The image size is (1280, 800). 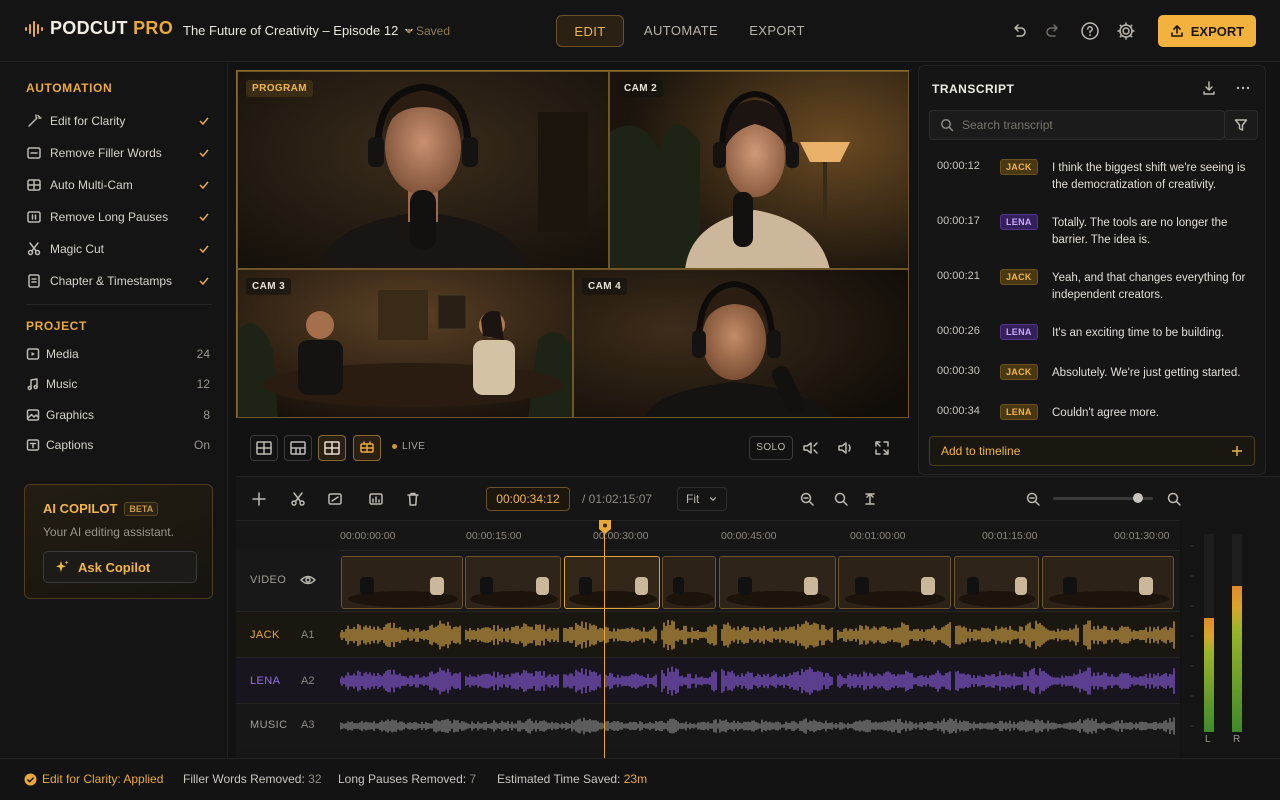 I want to click on upload-icon, so click(x=1176, y=31).